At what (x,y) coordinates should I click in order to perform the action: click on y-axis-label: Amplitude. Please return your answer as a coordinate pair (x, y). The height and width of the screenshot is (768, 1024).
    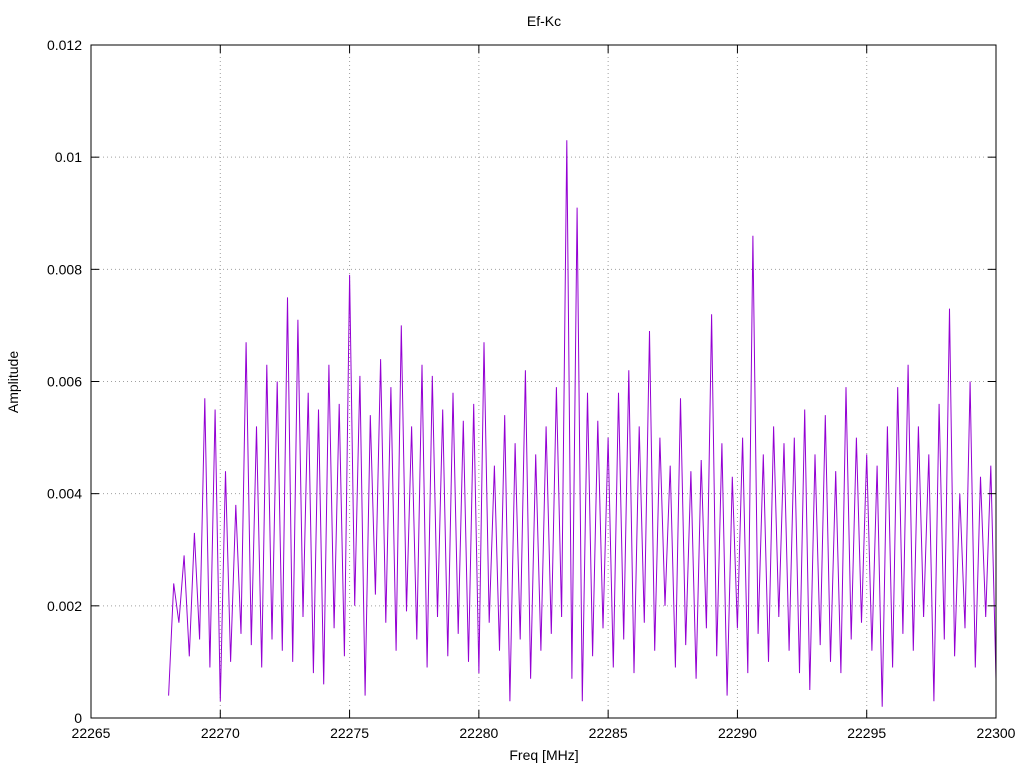
    Looking at the image, I should click on (13, 382).